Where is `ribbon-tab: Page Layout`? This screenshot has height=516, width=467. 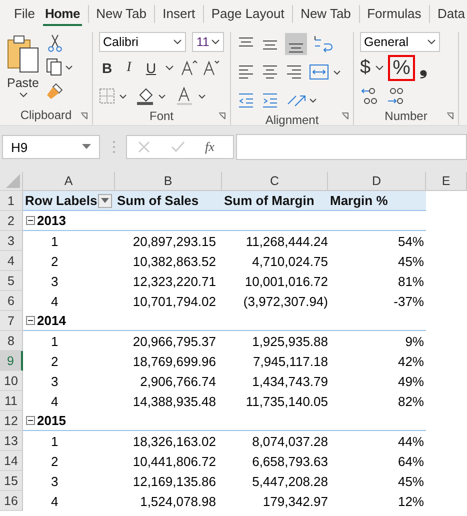
ribbon-tab: Page Layout is located at coordinates (247, 14).